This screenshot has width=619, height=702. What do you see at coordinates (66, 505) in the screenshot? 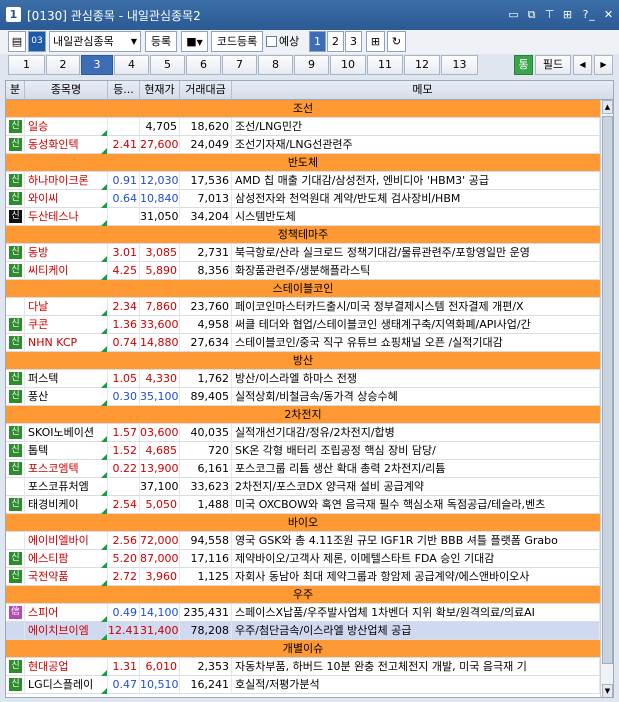
I see `stock-name: 태경비케이` at bounding box center [66, 505].